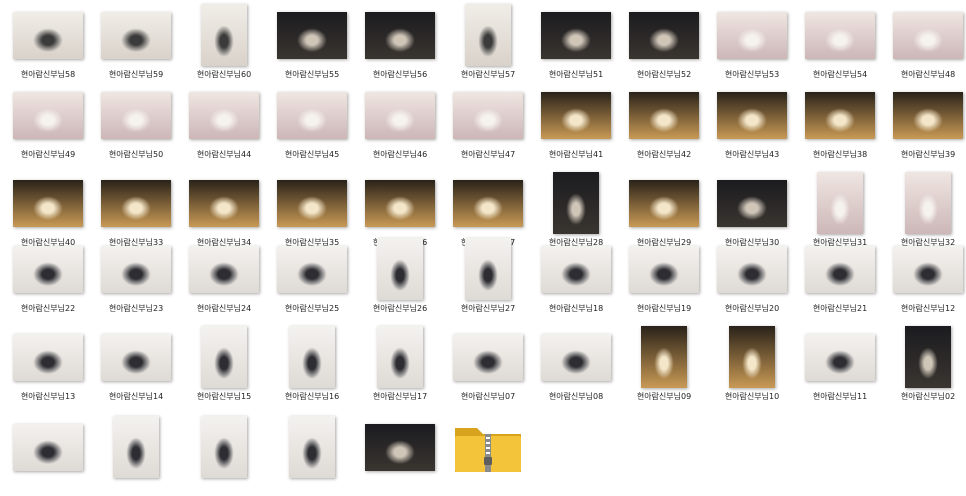  What do you see at coordinates (136, 277) in the screenshot?
I see `image-file-item: 현아람신부님23` at bounding box center [136, 277].